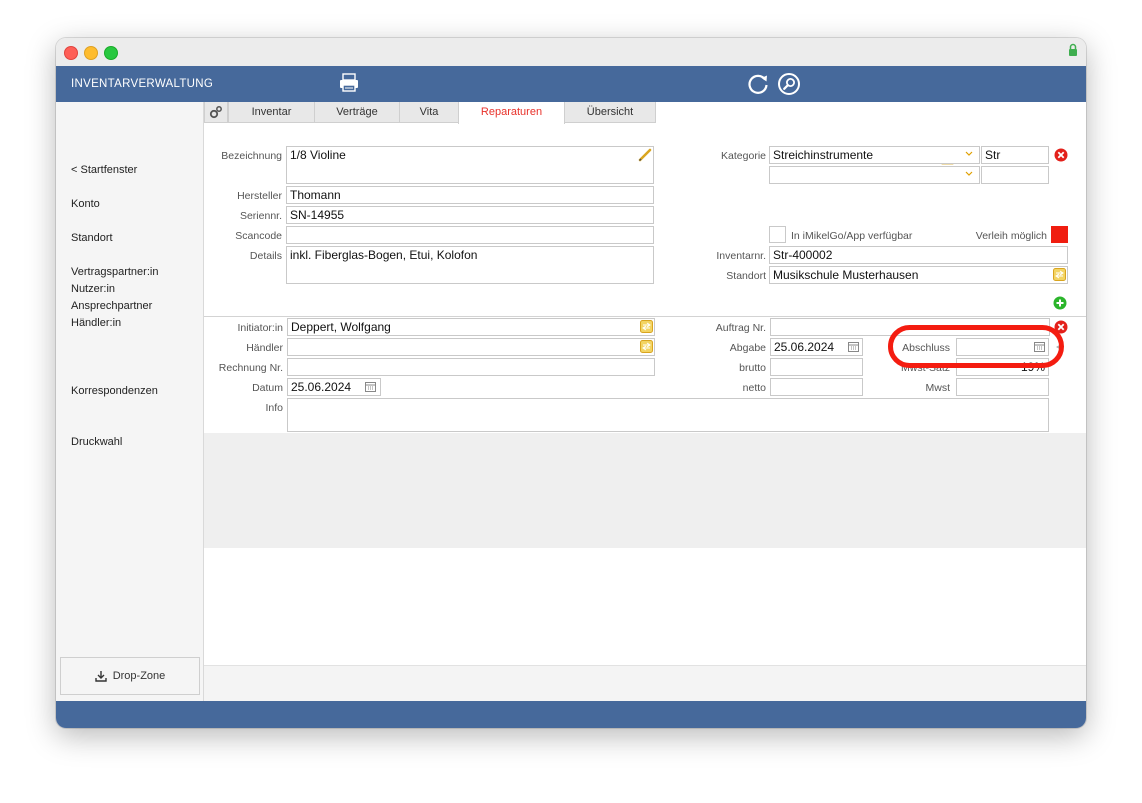 This screenshot has width=1142, height=803. I want to click on verleih-toggle, so click(1059, 234).